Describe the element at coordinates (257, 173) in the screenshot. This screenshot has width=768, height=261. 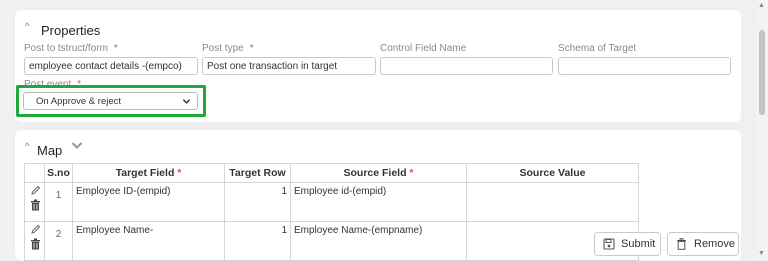
I see `header-target-row: Target Row` at that location.